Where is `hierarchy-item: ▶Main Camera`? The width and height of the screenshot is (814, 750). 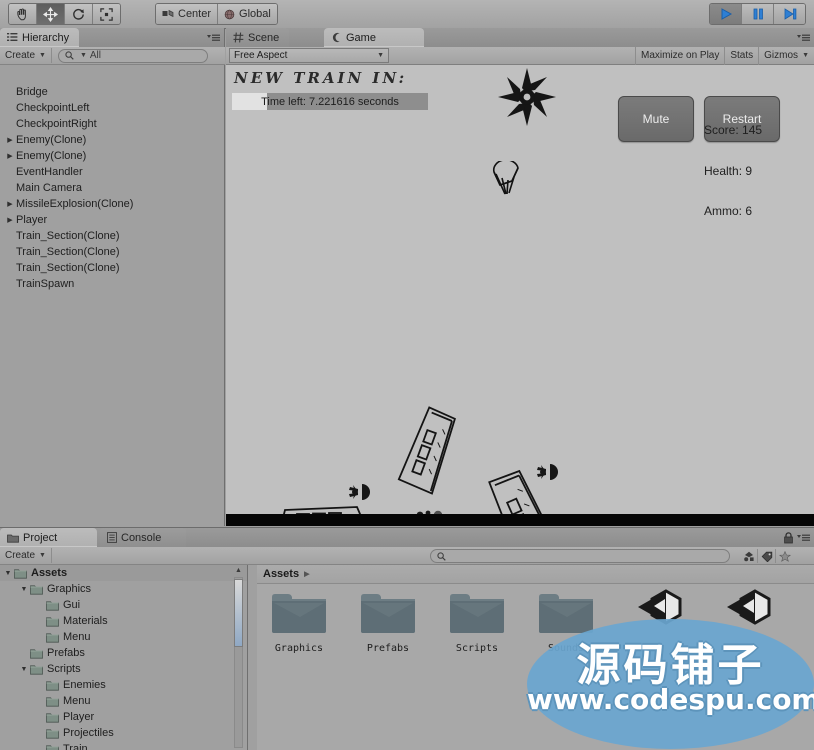
hierarchy-item: ▶Main Camera is located at coordinates (112, 188).